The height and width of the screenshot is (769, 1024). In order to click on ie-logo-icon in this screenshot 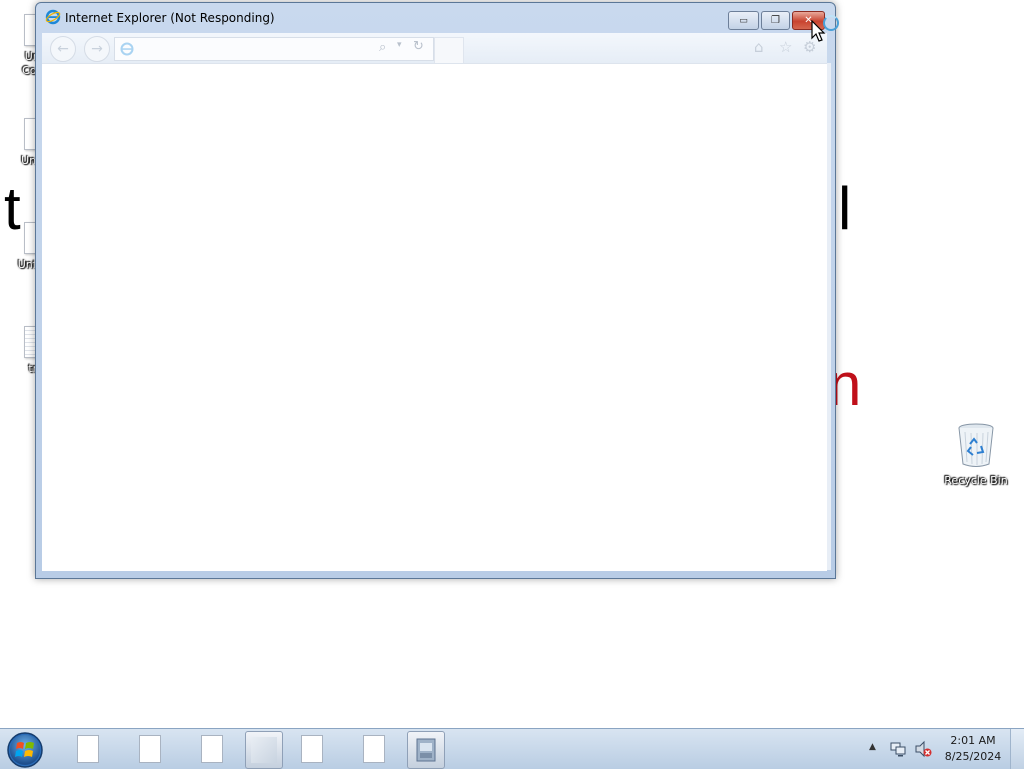, I will do `click(53, 17)`.